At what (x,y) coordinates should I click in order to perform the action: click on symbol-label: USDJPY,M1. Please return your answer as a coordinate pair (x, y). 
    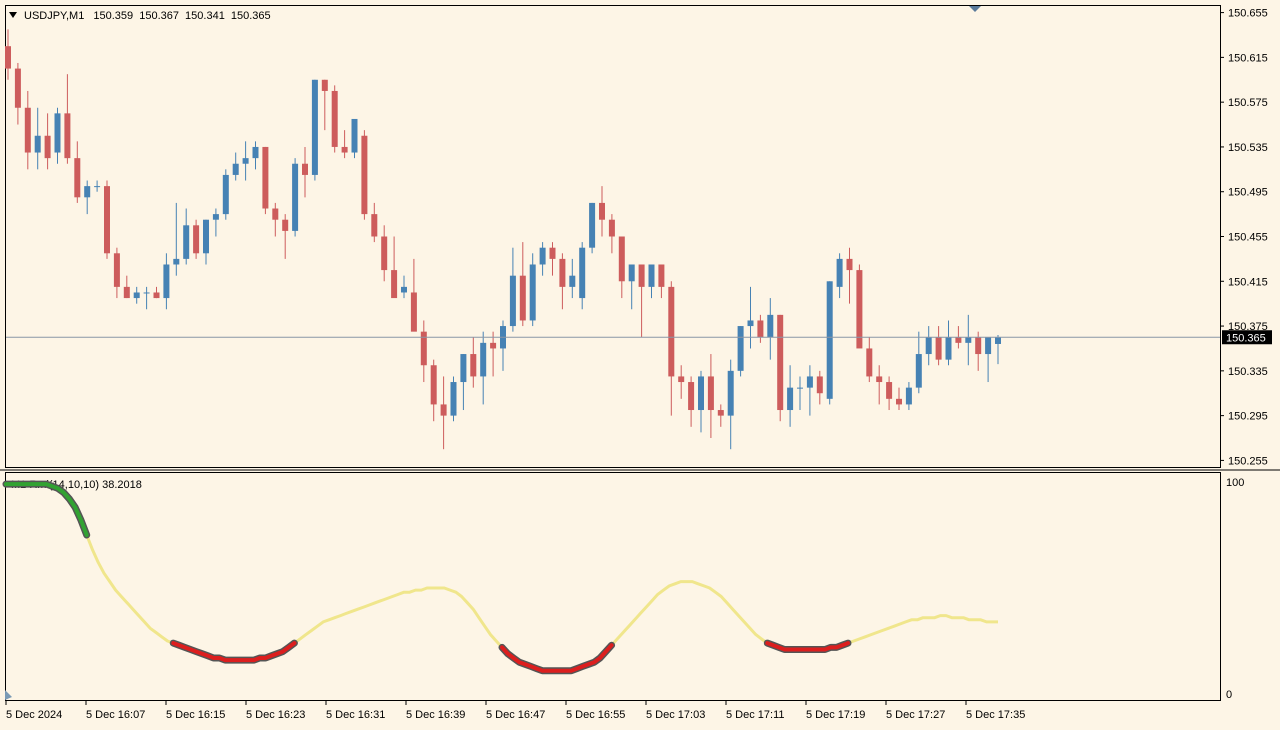
    Looking at the image, I should click on (54, 16).